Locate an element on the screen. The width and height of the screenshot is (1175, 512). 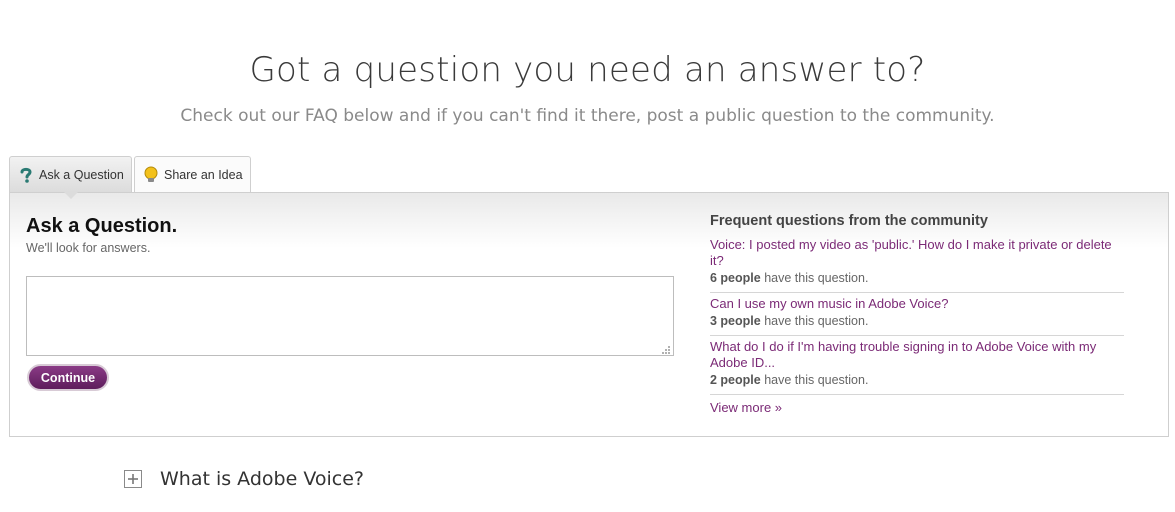
view-more-link: View more » is located at coordinates (746, 407).